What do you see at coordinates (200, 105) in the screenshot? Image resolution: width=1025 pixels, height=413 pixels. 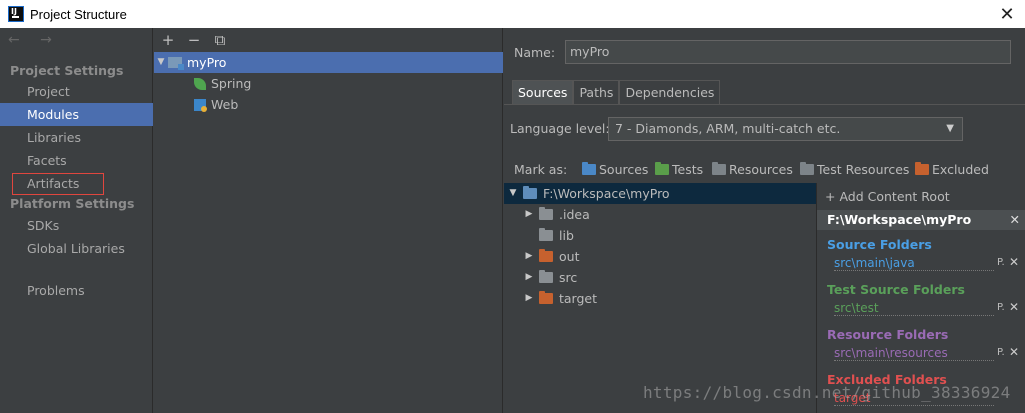 I see `web-facet-icon` at bounding box center [200, 105].